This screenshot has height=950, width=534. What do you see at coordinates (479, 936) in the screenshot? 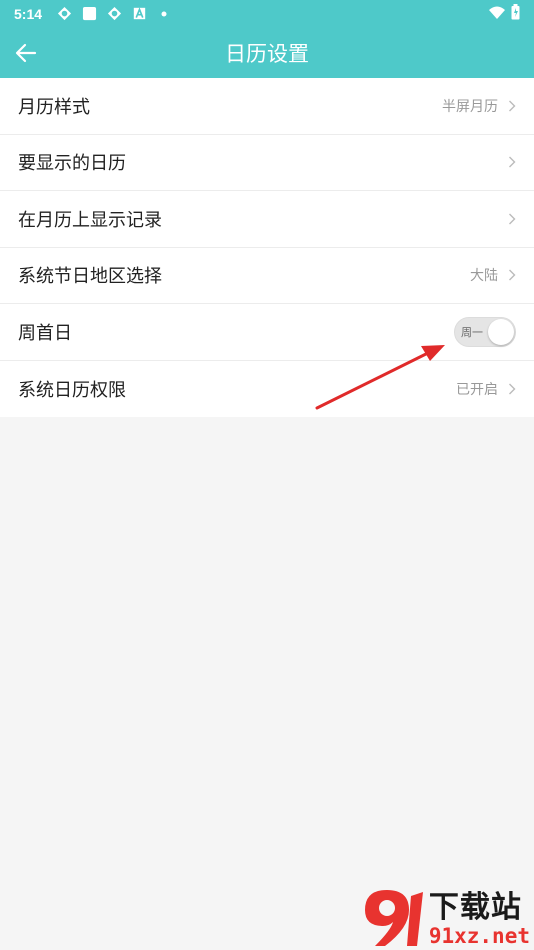
I see `watermark-url: 91xz.net` at bounding box center [479, 936].